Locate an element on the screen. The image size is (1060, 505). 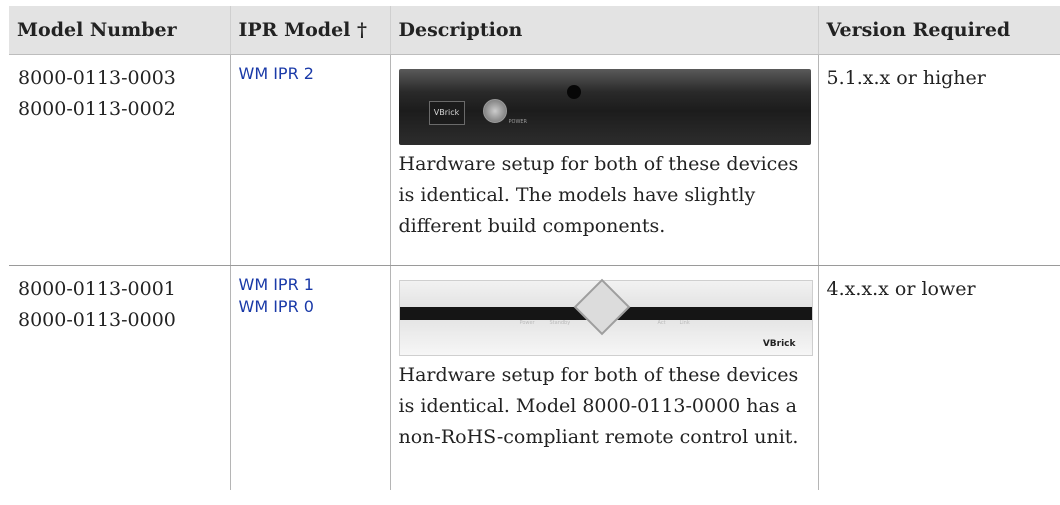
version-cell: 5.1.x.x or higher is located at coordinates (938, 160).